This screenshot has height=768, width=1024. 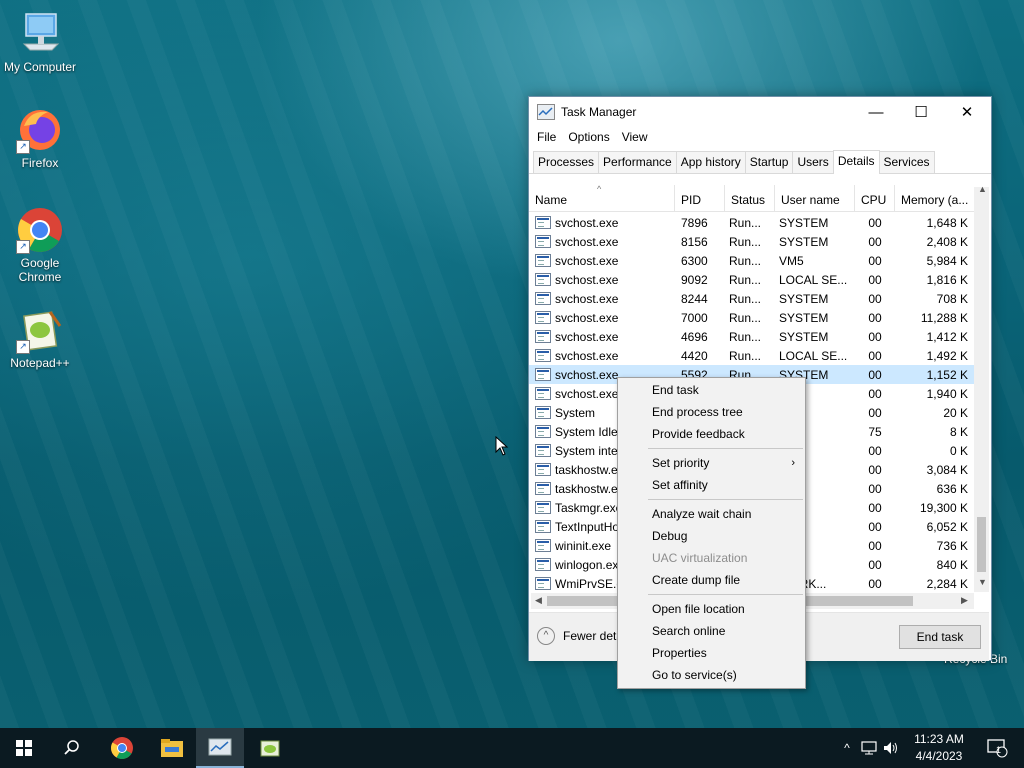 What do you see at coordinates (751, 336) in the screenshot?
I see `table-row: svchost.exe 4696 Run... SYSTEM 00 1,412 K` at bounding box center [751, 336].